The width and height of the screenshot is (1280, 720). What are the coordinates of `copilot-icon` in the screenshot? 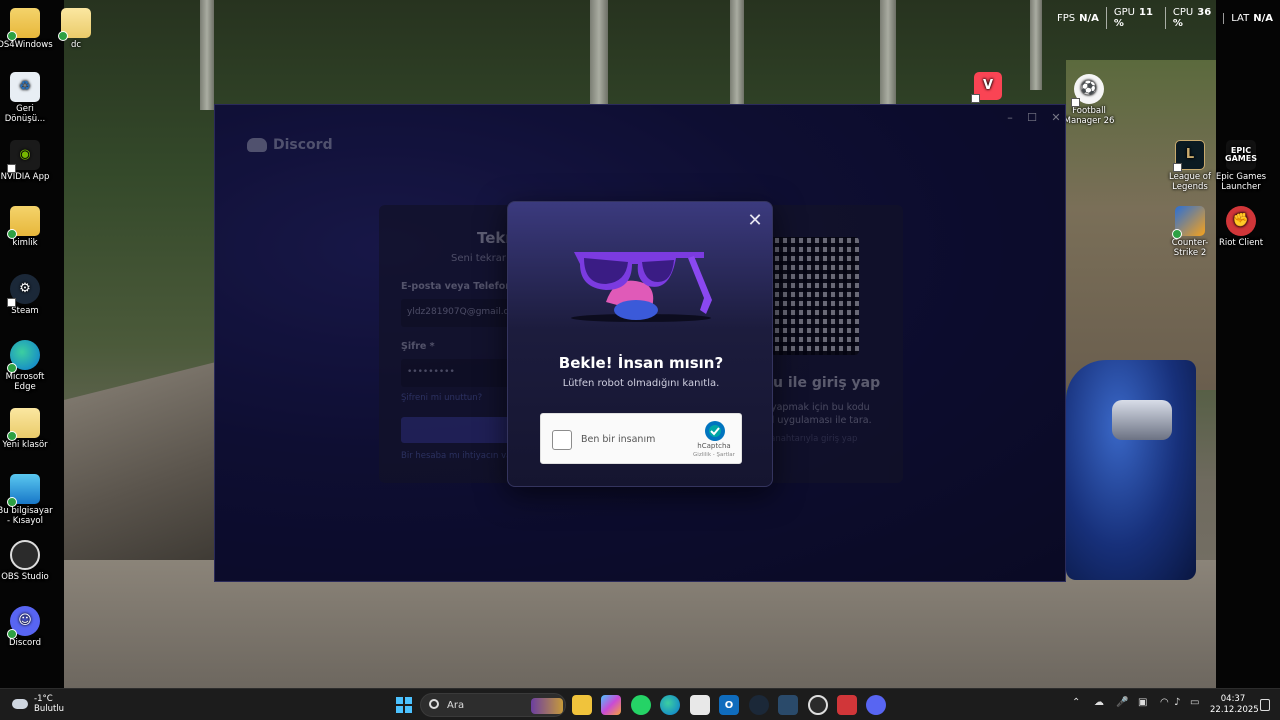 It's located at (611, 705).